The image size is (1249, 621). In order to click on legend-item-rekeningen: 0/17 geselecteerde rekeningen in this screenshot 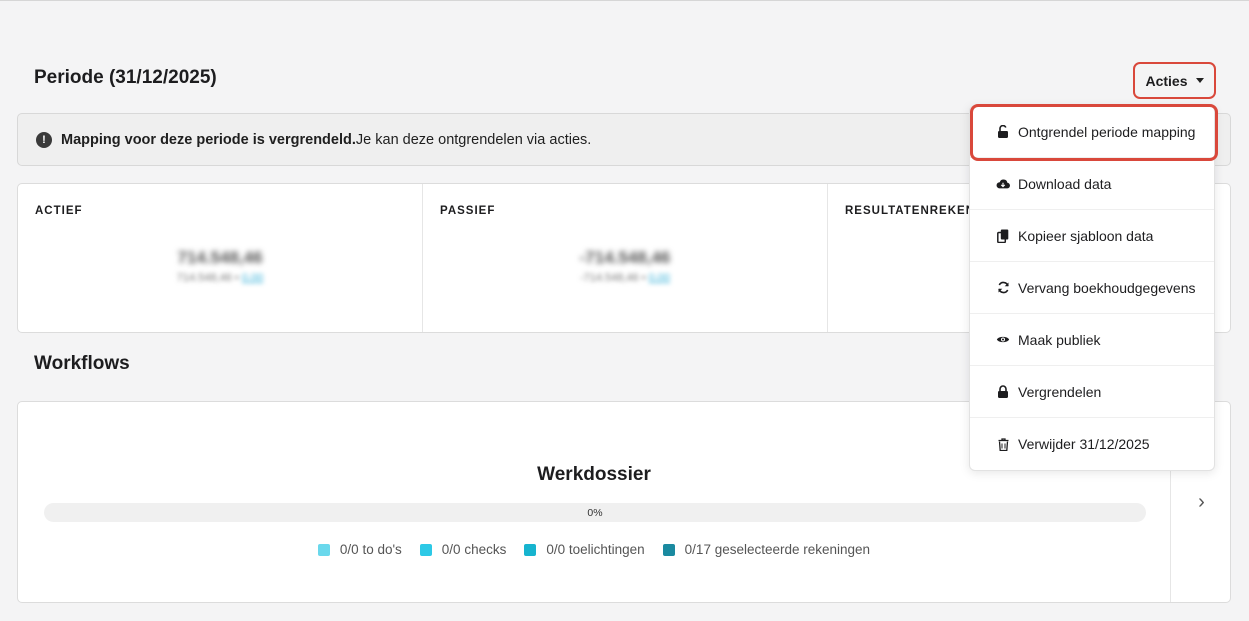, I will do `click(766, 549)`.